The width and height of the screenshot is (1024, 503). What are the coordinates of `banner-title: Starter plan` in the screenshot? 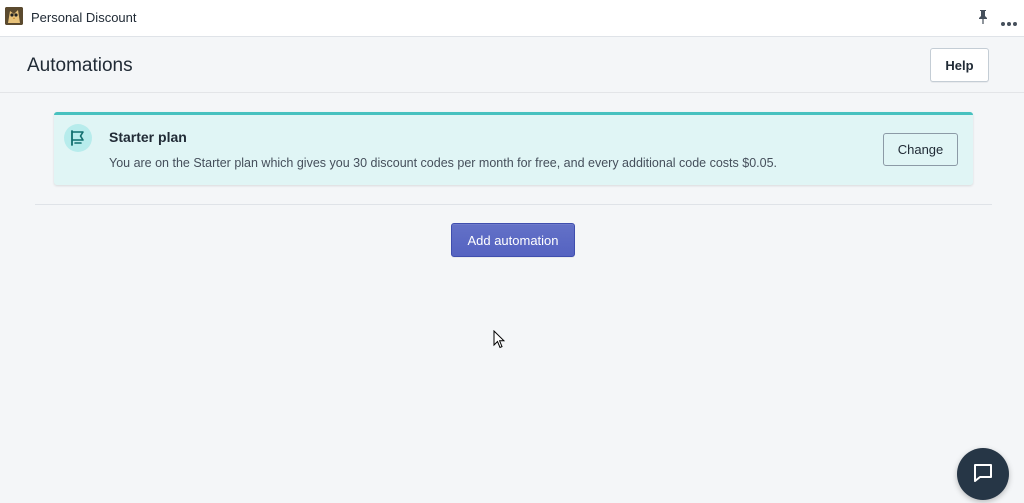 It's located at (148, 137).